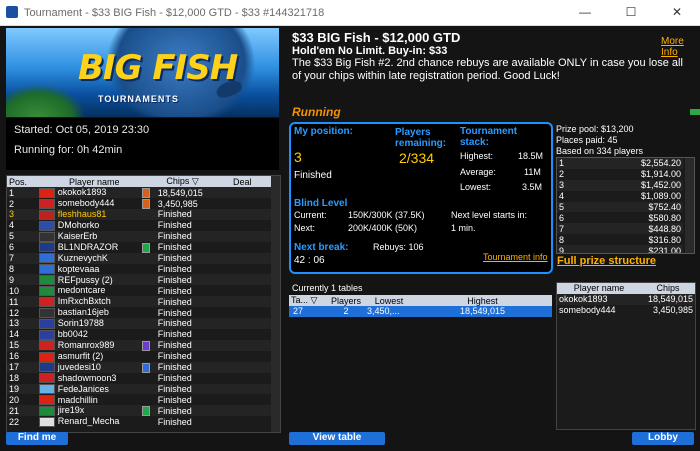 Image resolution: width=700 pixels, height=451 pixels. I want to click on next-break-value: 42 : 06, so click(309, 260).